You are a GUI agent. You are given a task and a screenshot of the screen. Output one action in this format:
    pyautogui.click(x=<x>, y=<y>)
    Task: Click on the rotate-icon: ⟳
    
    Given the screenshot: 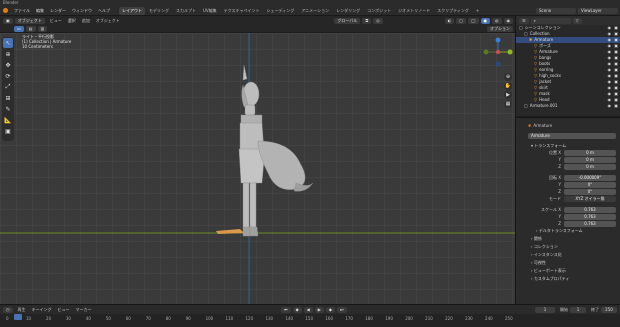 What is the action you would take?
    pyautogui.click(x=8, y=76)
    